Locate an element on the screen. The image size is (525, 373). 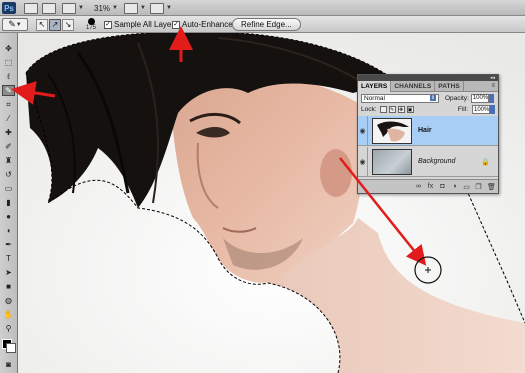
zoom-level: 31% is located at coordinates (102, 8).